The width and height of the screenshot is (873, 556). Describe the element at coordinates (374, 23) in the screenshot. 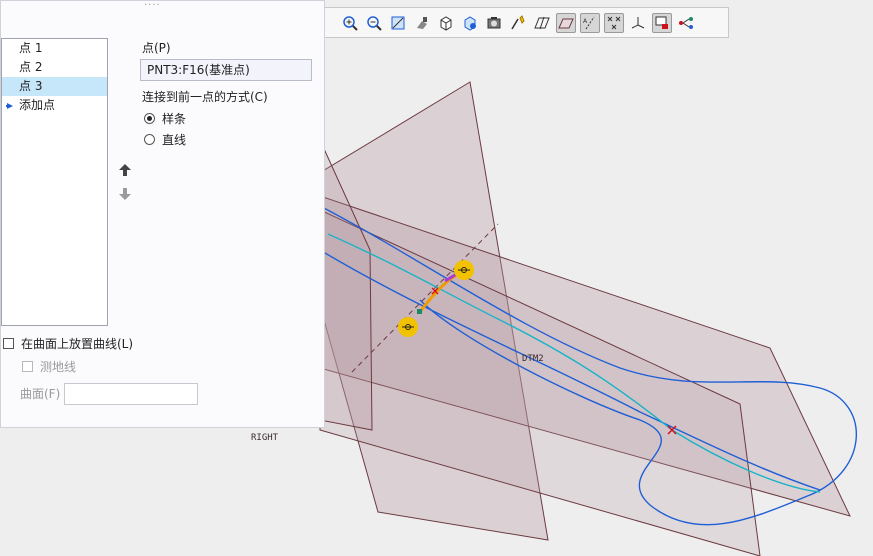

I see `zoom-out-icon` at that location.